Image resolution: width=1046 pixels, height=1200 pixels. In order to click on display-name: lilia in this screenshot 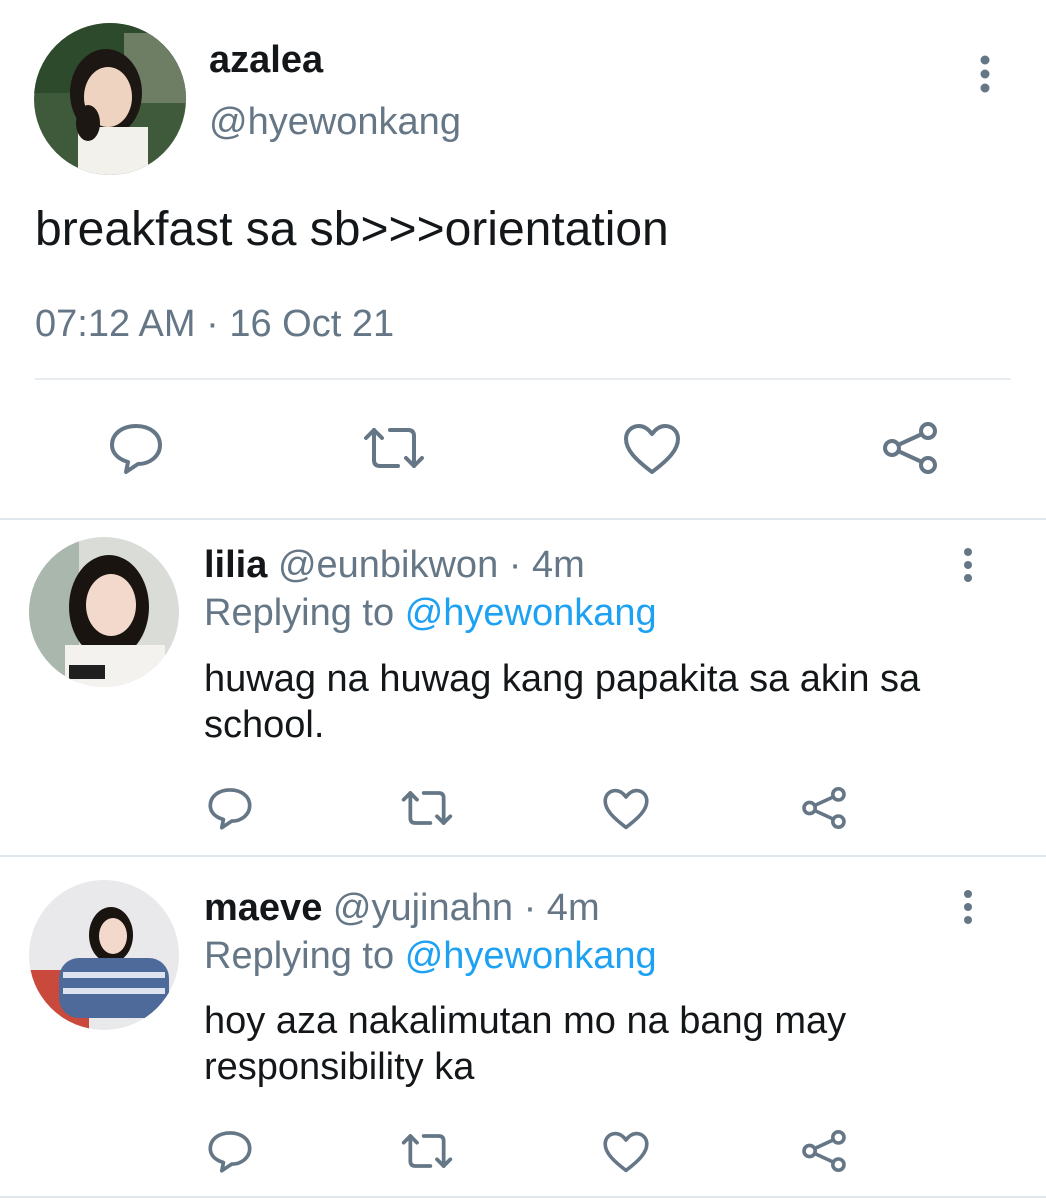, I will do `click(235, 565)`.